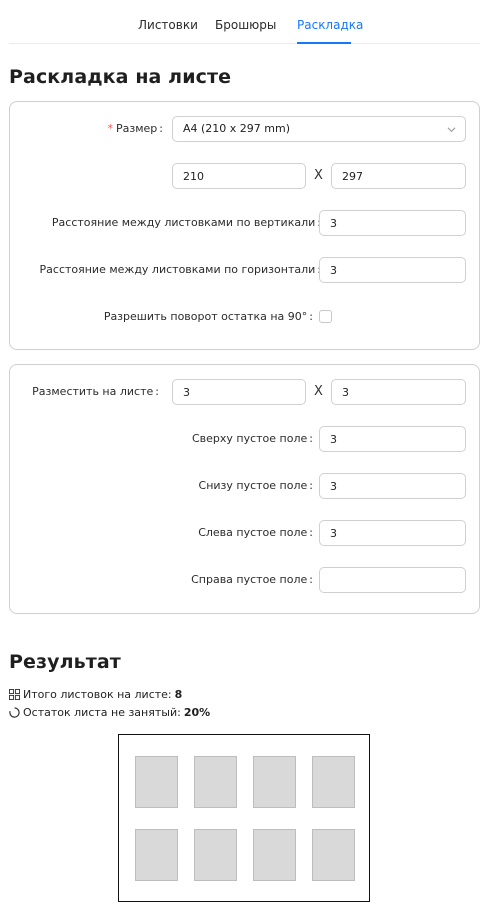 The image size is (494, 907). I want to click on bottom-margin-label-text: Снизу пустое поле, so click(253, 485).